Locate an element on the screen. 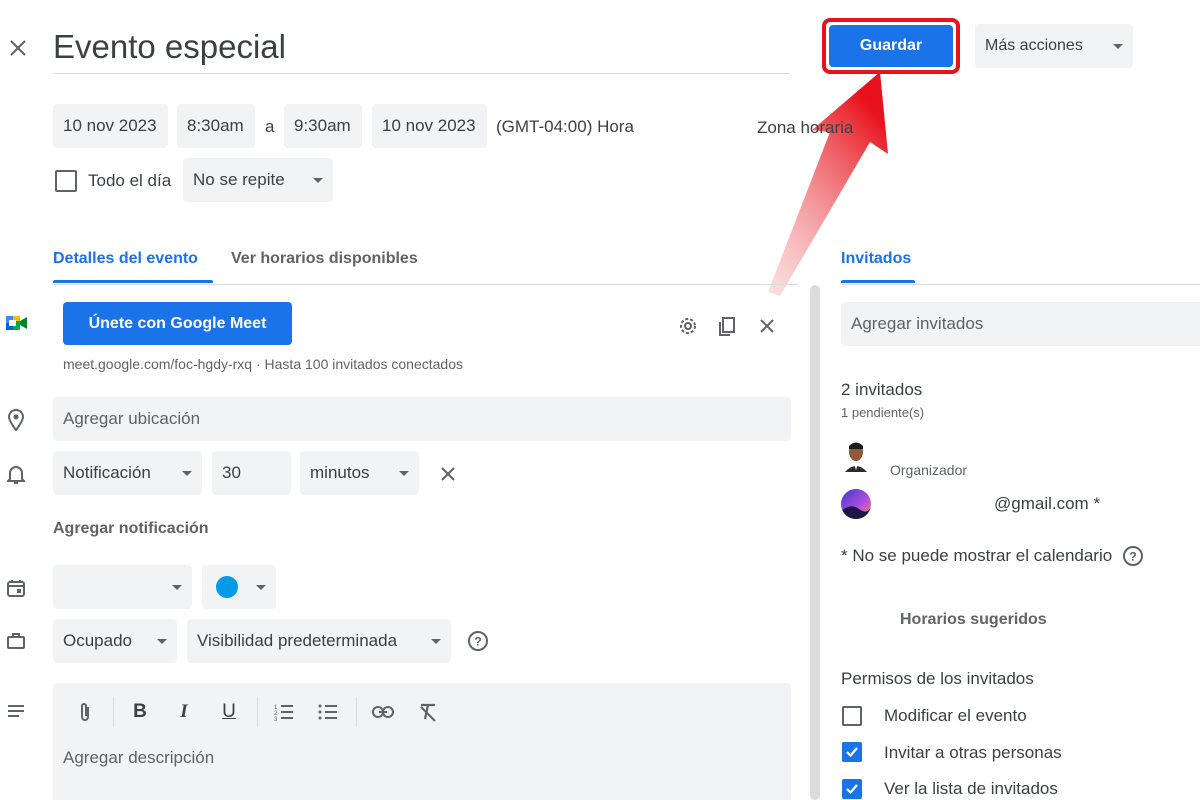 This screenshot has height=800, width=1200. all-day-label: Todo el día is located at coordinates (130, 180).